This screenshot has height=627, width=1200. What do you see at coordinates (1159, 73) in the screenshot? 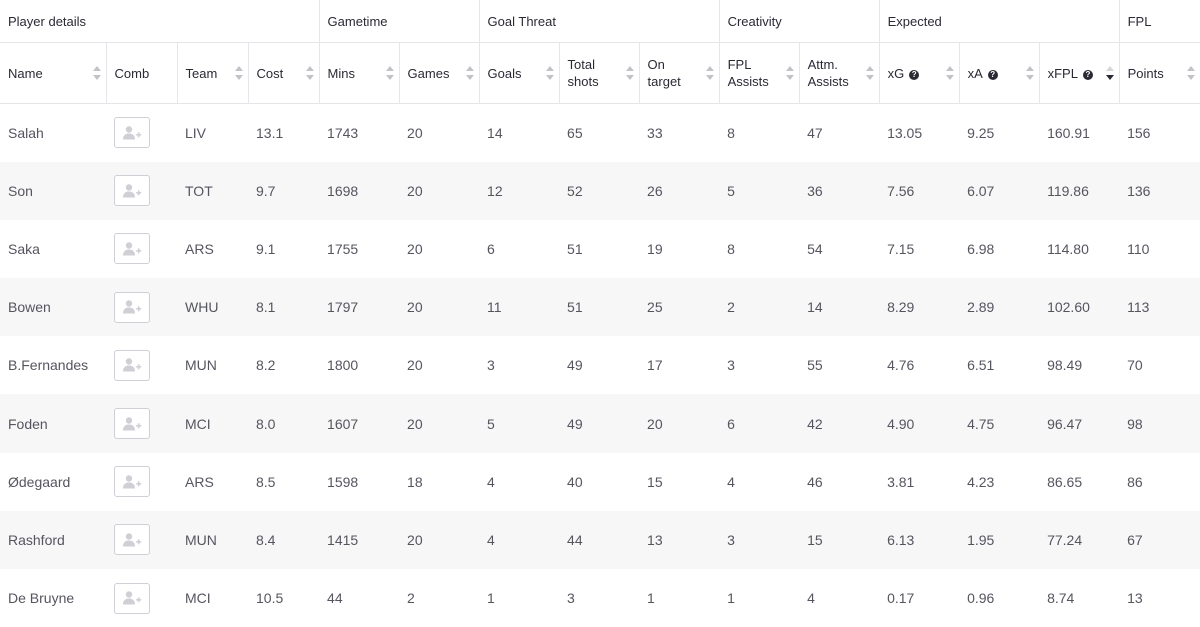
I see `header-points: Points` at bounding box center [1159, 73].